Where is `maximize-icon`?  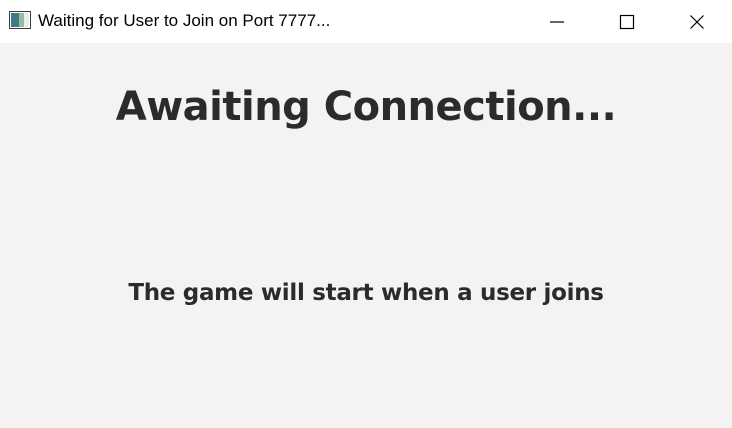
maximize-icon is located at coordinates (627, 22).